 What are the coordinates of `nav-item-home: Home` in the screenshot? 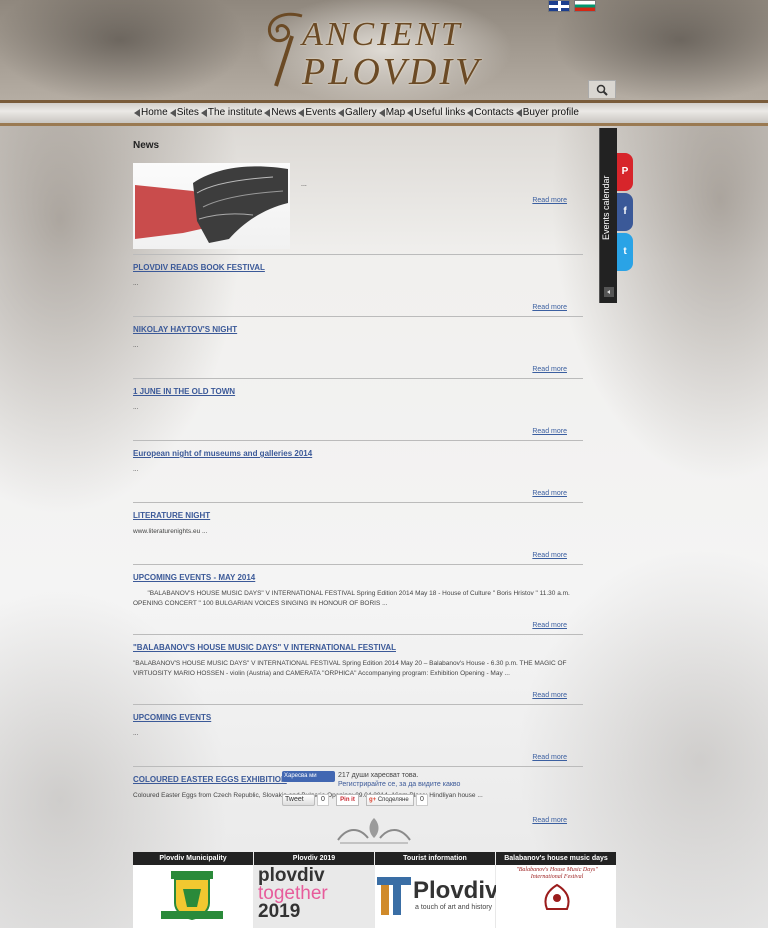 It's located at (151, 112).